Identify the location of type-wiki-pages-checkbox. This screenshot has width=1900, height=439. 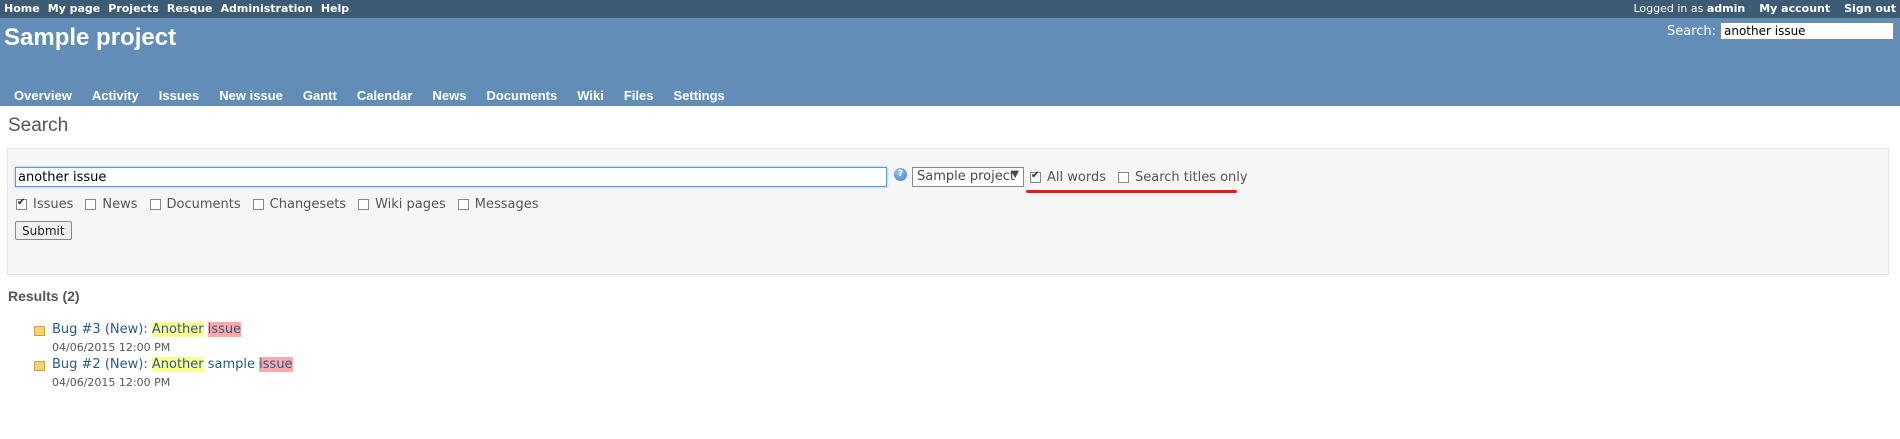
(364, 204).